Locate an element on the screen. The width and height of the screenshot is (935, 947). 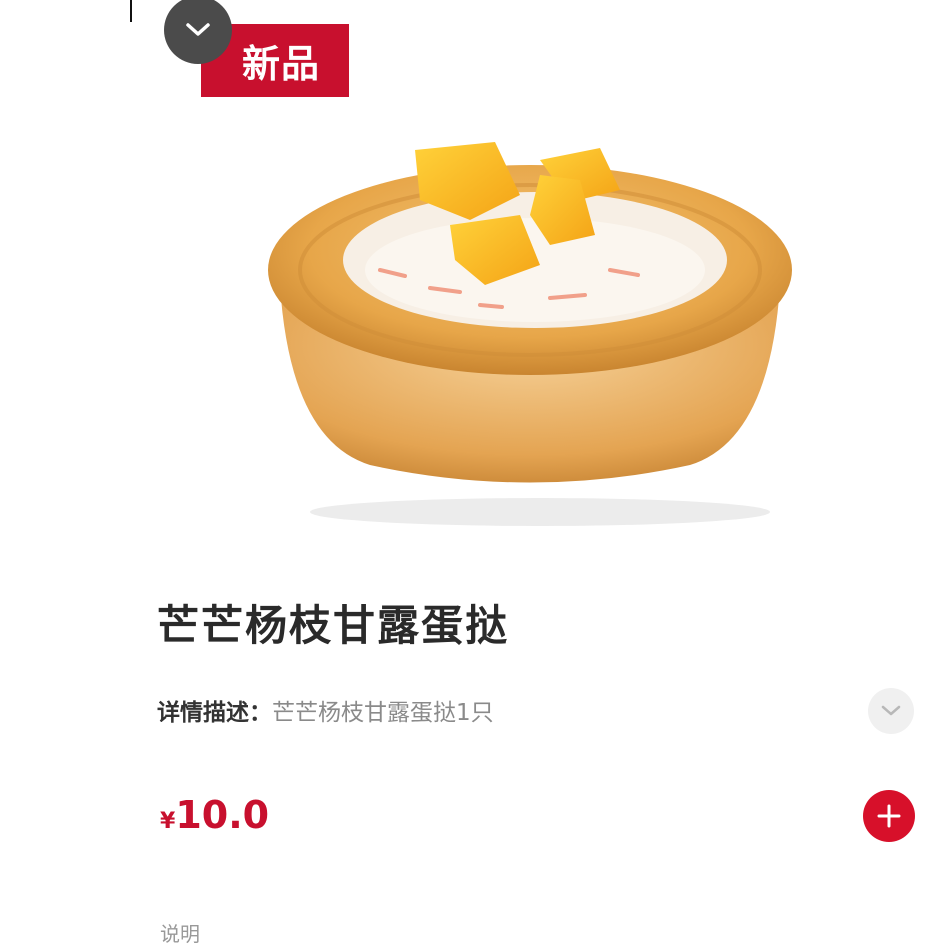
add-to-cart-button is located at coordinates (889, 816).